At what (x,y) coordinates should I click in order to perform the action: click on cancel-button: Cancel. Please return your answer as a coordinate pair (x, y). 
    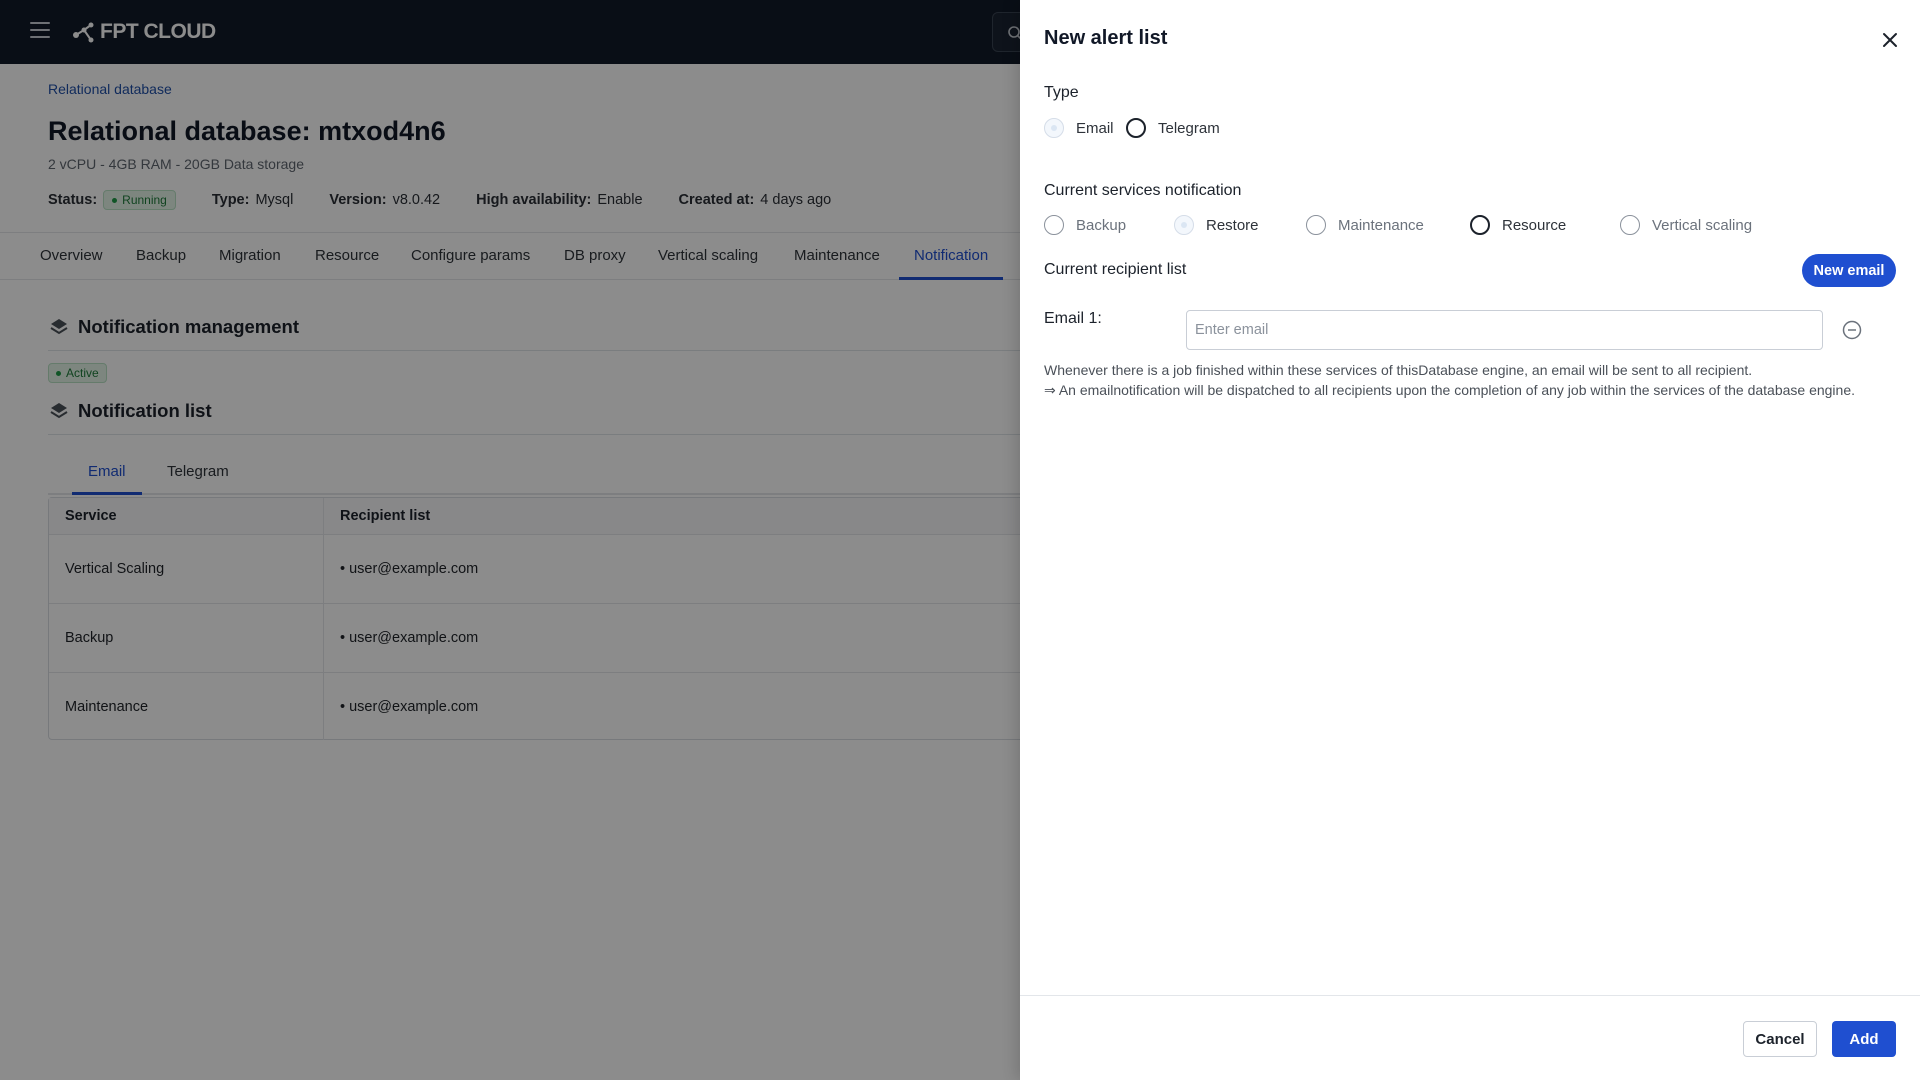
    Looking at the image, I should click on (1780, 1039).